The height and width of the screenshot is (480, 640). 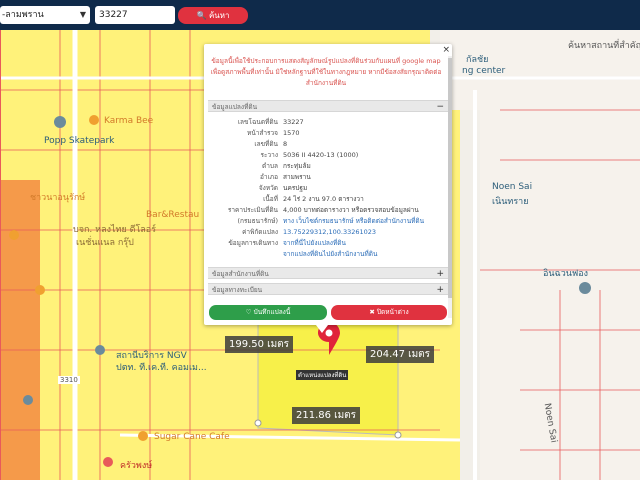 I want to click on info-row: ระวาง 5036 II 4420-13 (1000), so click(x=328, y=155).